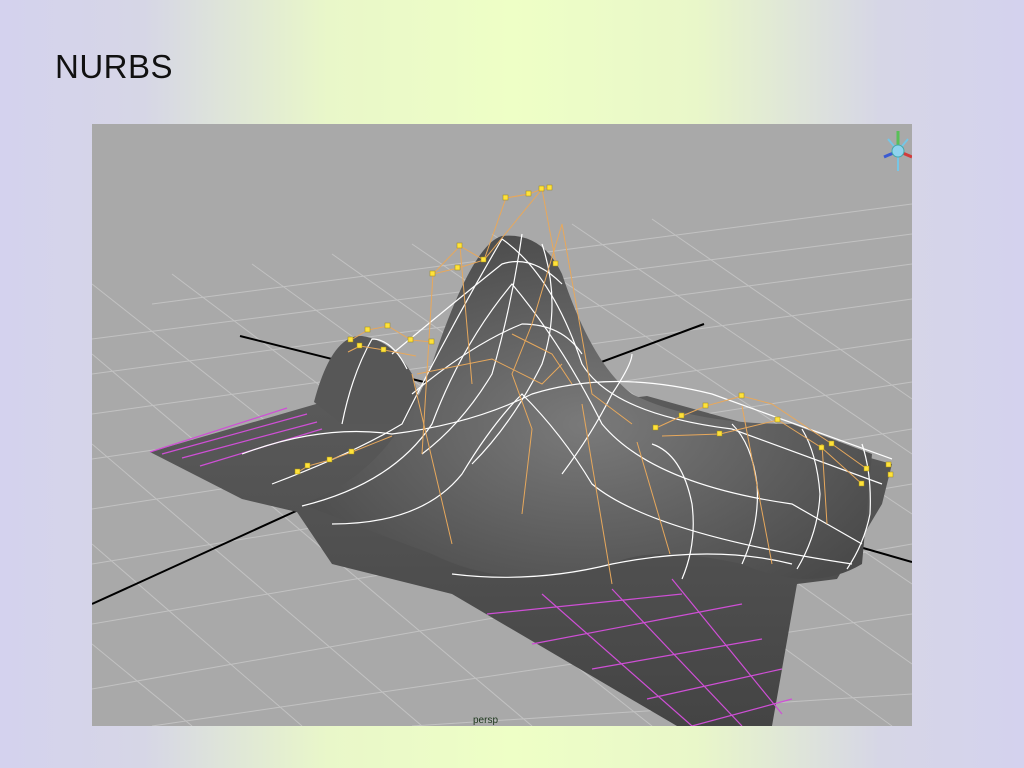 This screenshot has width=1024, height=768. Describe the element at coordinates (897, 151) in the screenshot. I see `view-axis-gizmo-icon` at that location.